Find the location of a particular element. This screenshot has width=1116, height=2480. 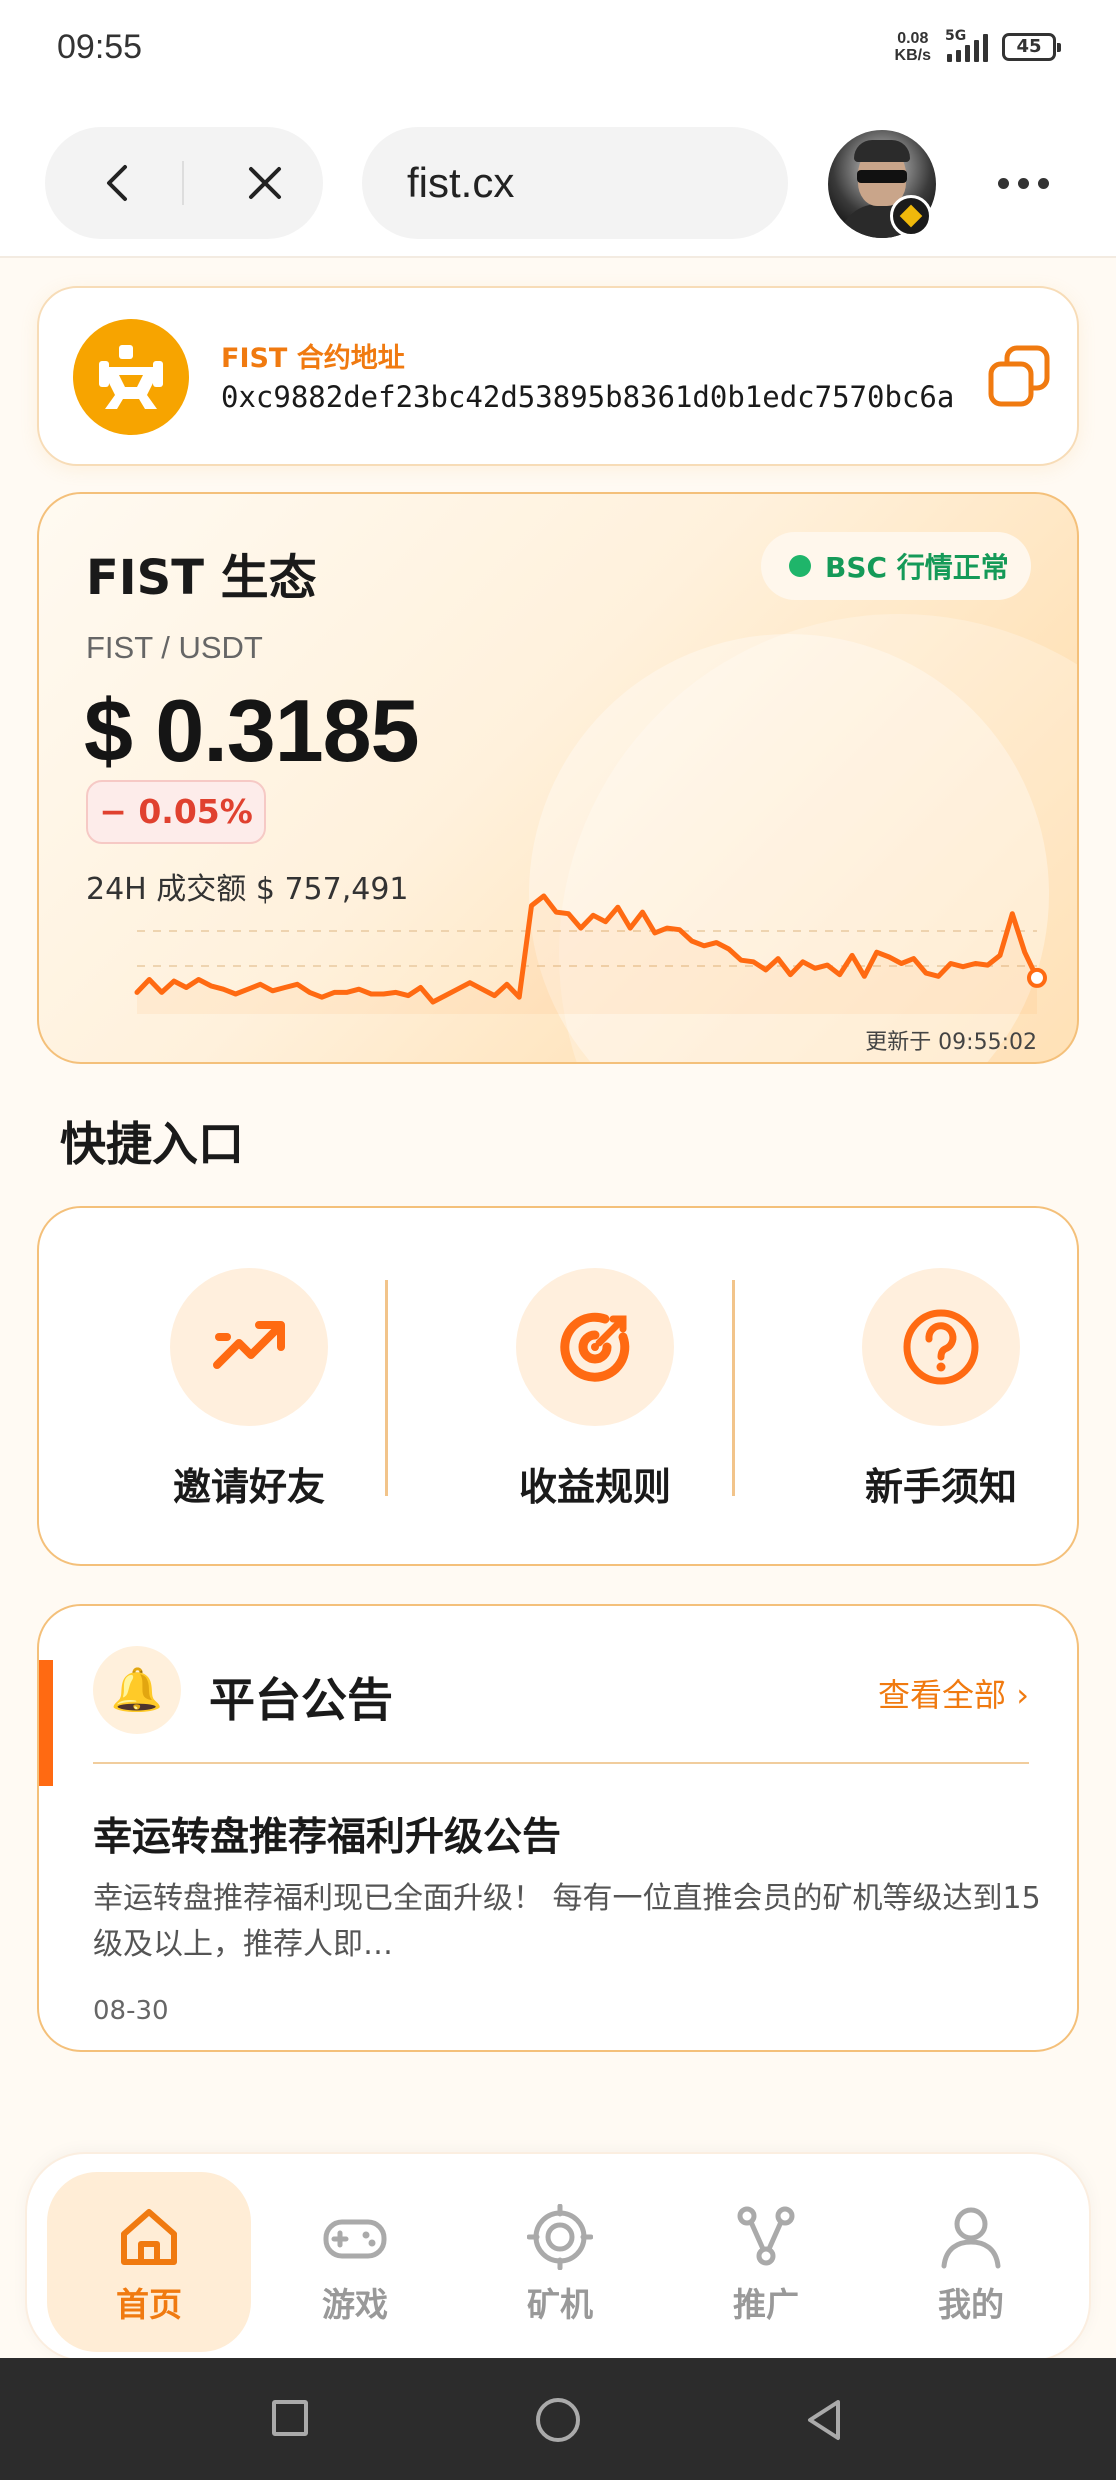

recent-apps-icon is located at coordinates (290, 2418).